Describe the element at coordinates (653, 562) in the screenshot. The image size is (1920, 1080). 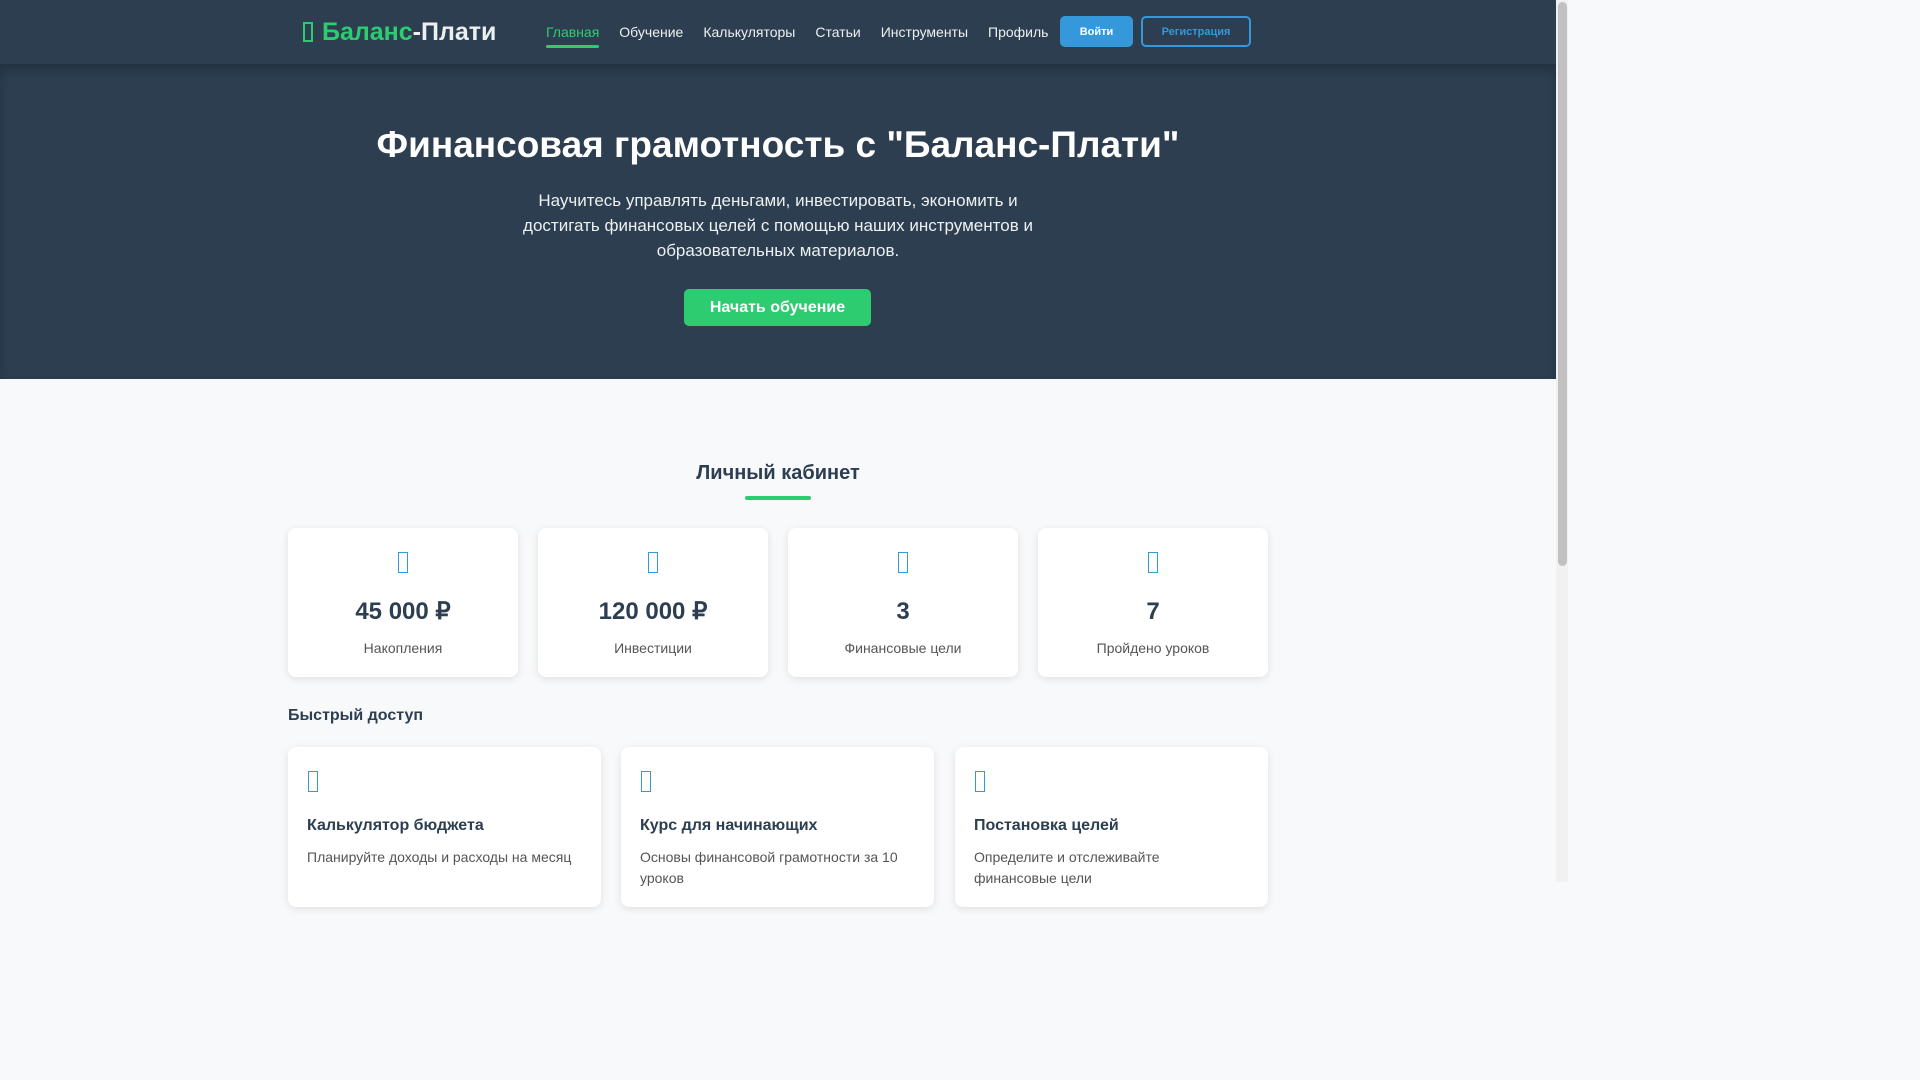
I see `chart-line-icon` at that location.